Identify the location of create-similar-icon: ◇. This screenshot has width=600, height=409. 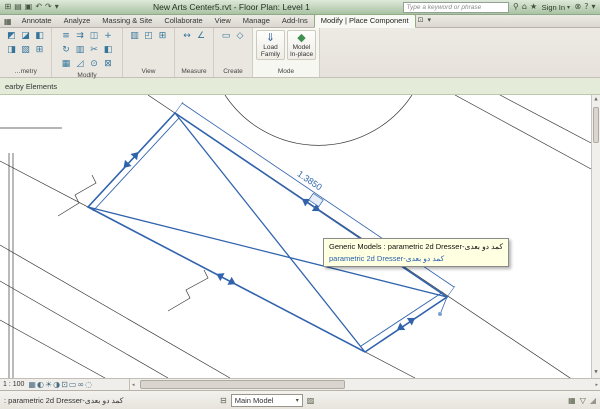
(240, 36).